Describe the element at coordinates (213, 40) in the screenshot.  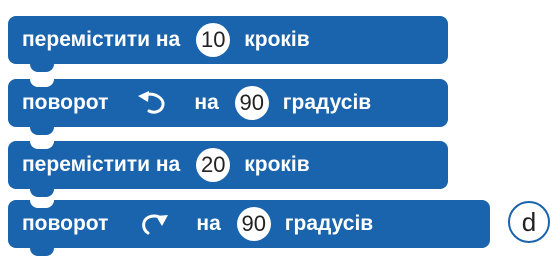
I see `steps-input: 10` at that location.